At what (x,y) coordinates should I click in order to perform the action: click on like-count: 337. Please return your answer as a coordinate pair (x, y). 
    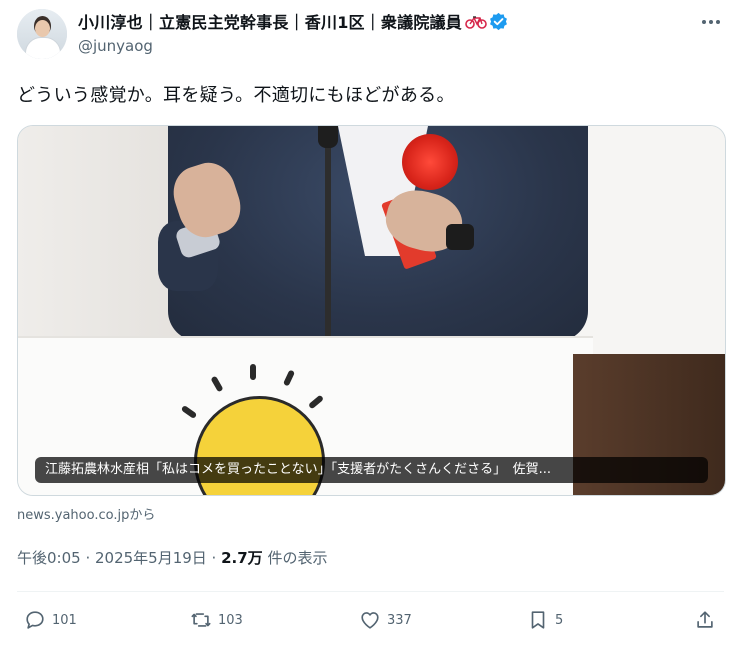
    Looking at the image, I should click on (399, 620).